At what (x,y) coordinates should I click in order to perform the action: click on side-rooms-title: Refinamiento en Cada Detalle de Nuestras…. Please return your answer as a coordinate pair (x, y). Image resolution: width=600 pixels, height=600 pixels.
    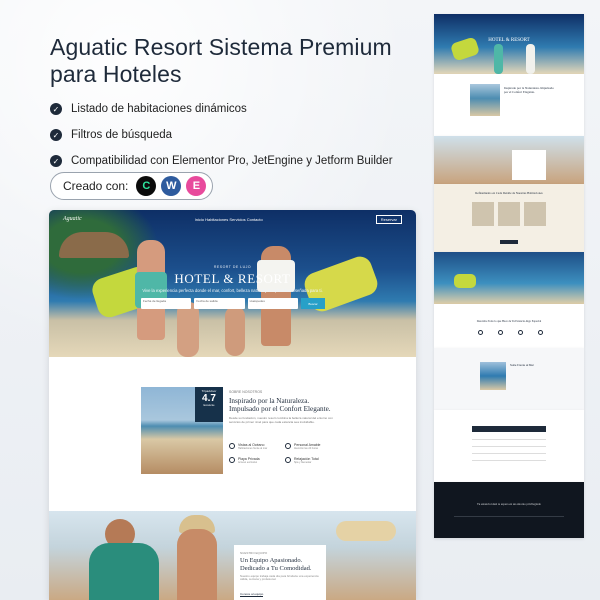
    Looking at the image, I should click on (509, 193).